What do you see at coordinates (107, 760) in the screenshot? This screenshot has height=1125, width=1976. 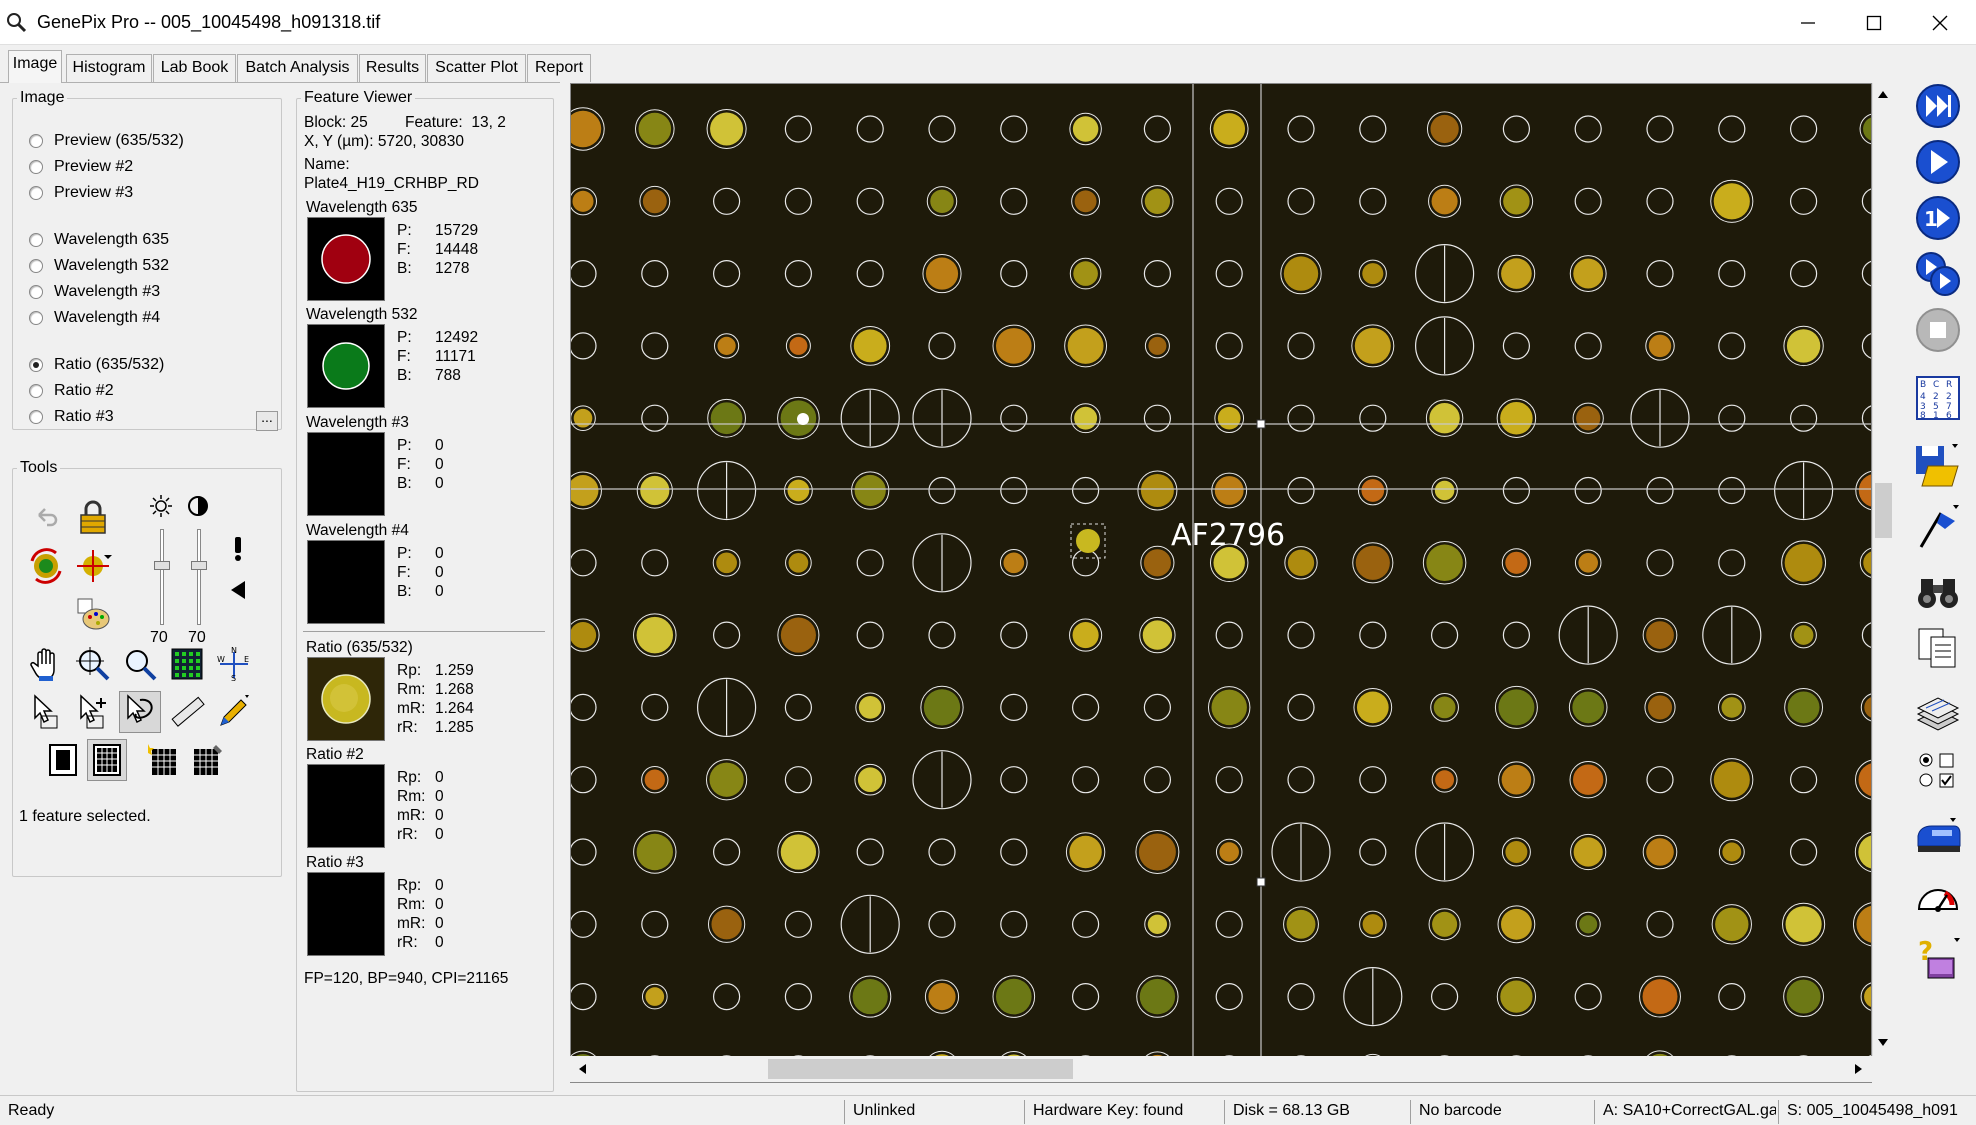 I see `feature-mode-button` at bounding box center [107, 760].